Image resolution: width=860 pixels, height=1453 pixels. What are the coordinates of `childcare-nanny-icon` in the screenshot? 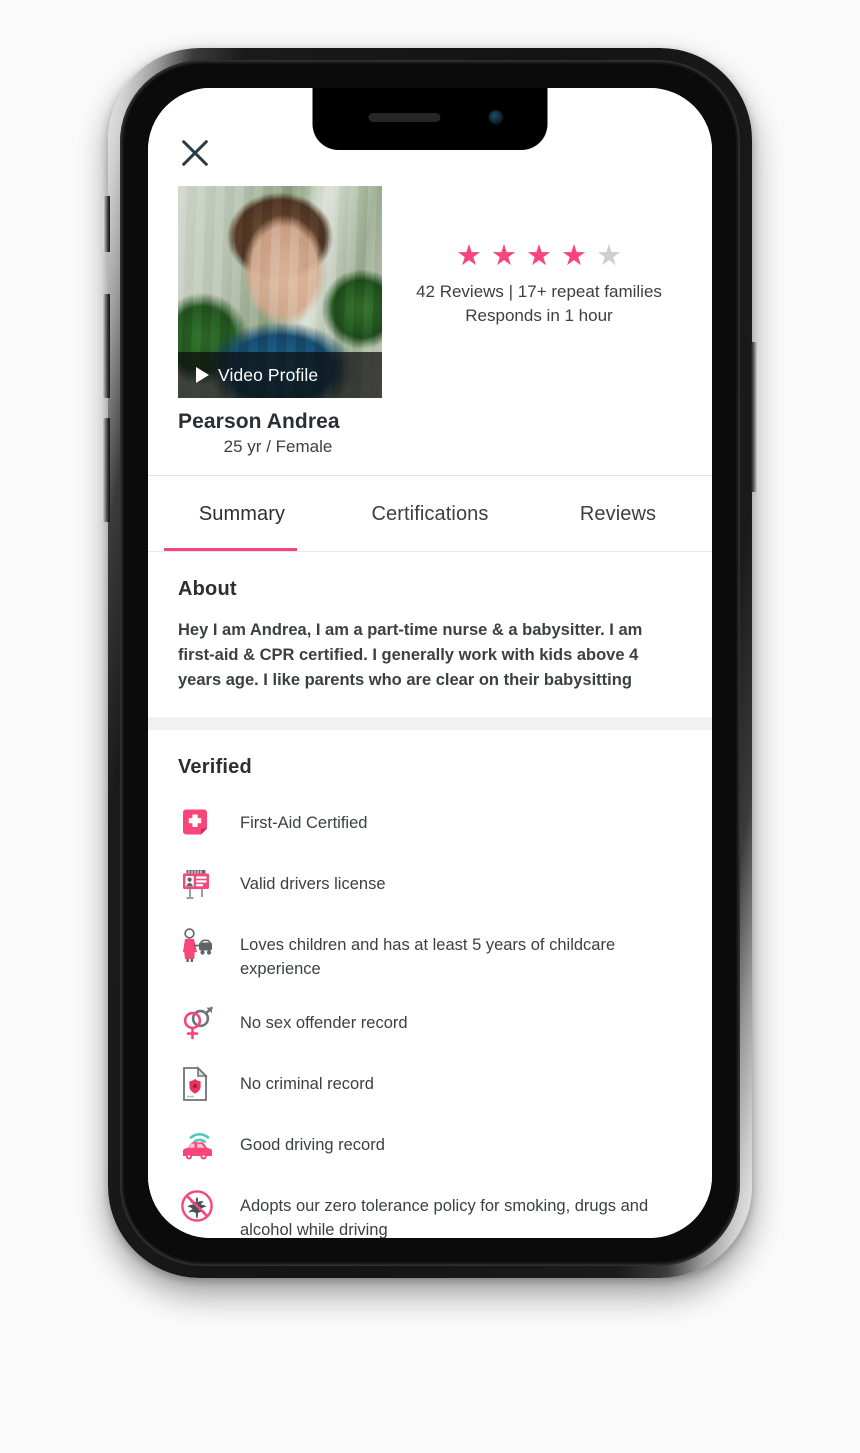 It's located at (209, 945).